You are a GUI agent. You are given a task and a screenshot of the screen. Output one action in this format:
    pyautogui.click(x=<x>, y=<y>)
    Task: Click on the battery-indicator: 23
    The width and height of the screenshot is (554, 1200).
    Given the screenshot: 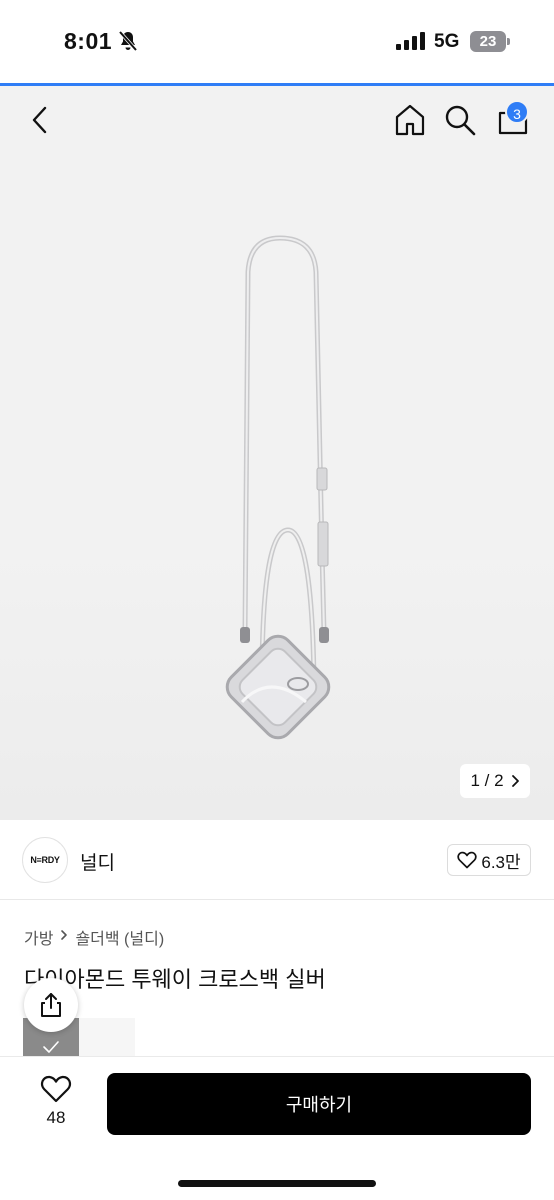 What is the action you would take?
    pyautogui.click(x=490, y=41)
    